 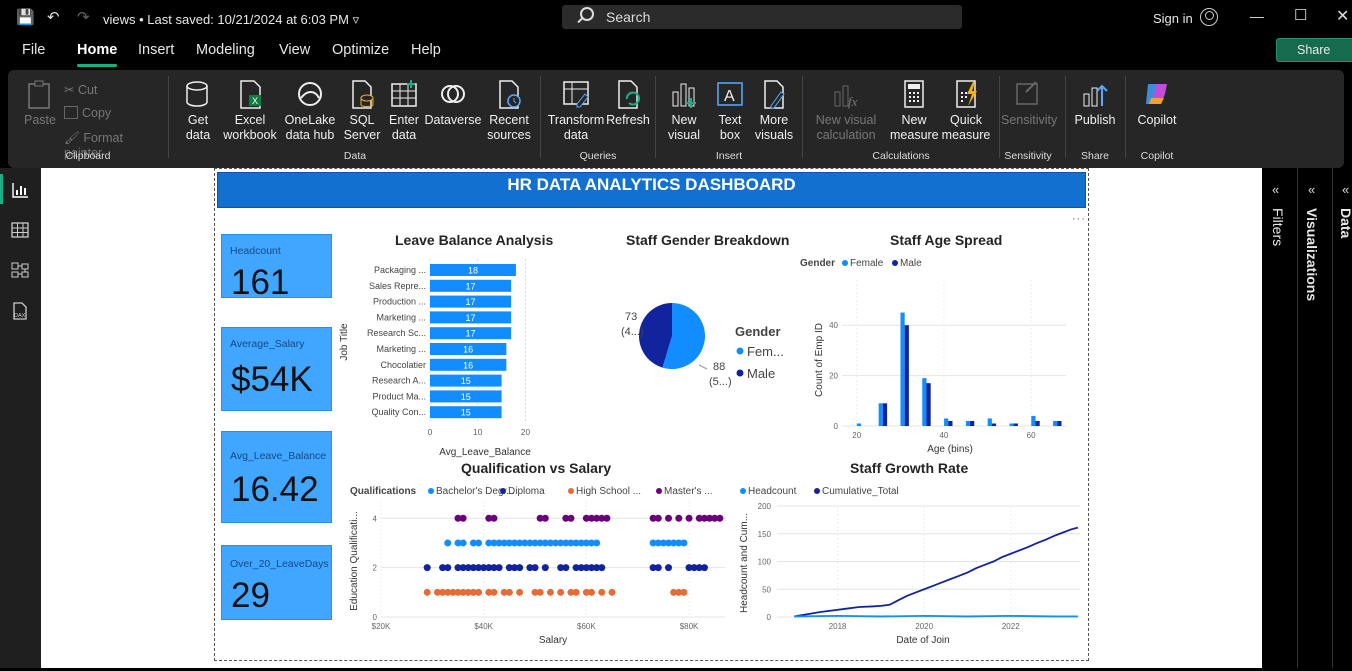 What do you see at coordinates (426, 50) in the screenshot?
I see `menu-help: Help` at bounding box center [426, 50].